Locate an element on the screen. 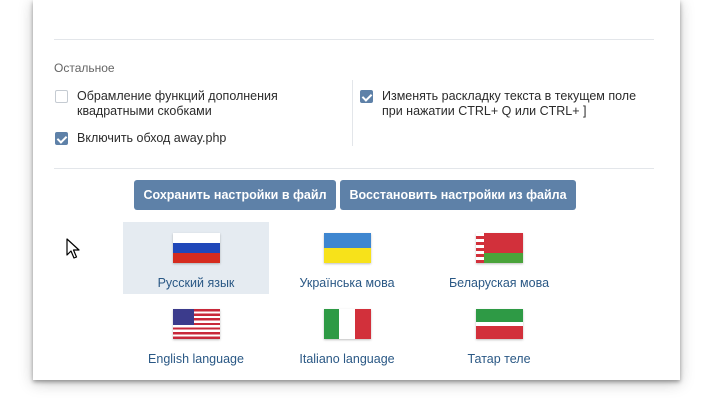  option-label: Включить обход away.php is located at coordinates (152, 138).